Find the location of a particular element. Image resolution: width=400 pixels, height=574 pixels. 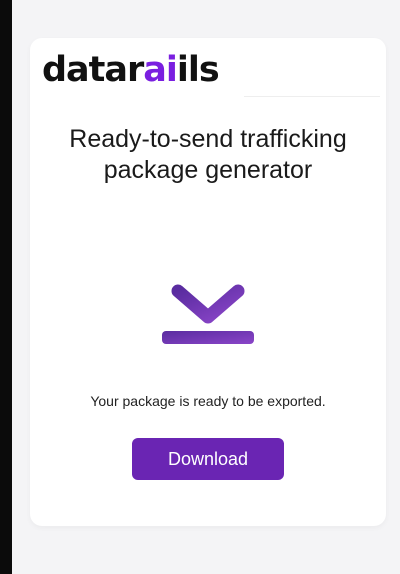

status-message: Your package is ready to be exported. is located at coordinates (208, 401).